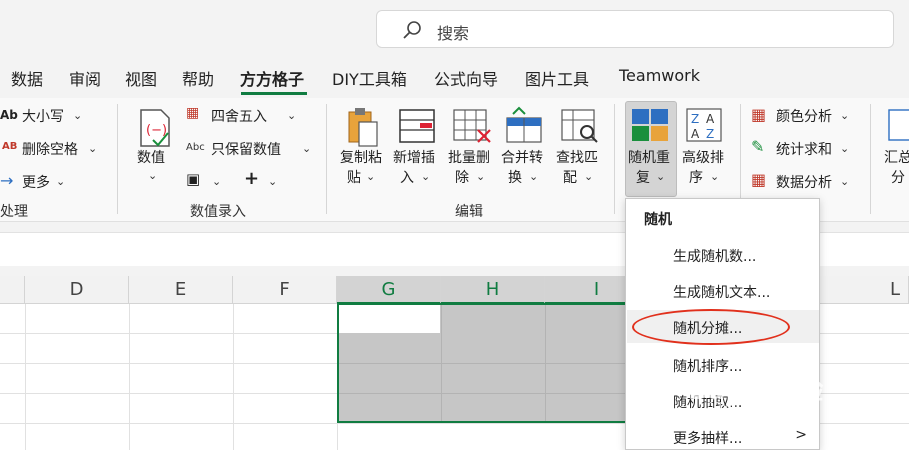 The height and width of the screenshot is (450, 909). Describe the element at coordinates (363, 127) in the screenshot. I see `copy-paste-icon` at that location.